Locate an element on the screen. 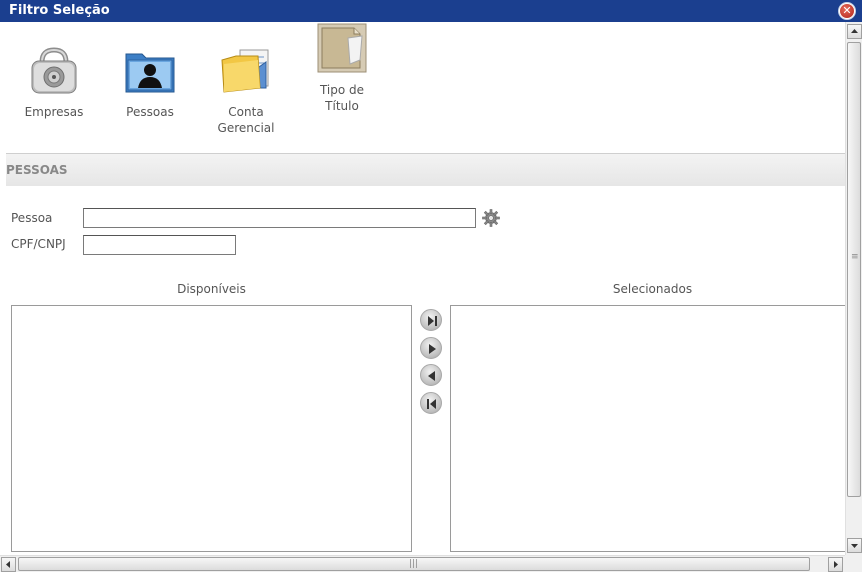 This screenshot has width=862, height=574. scroll-left-button is located at coordinates (8, 564).